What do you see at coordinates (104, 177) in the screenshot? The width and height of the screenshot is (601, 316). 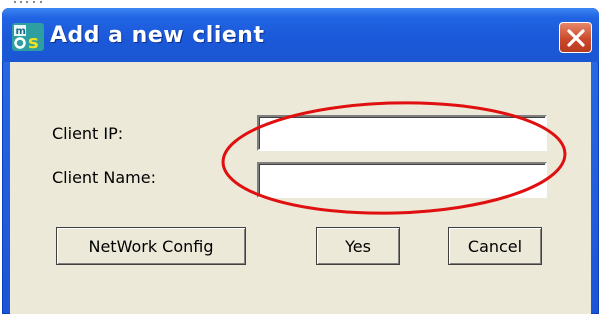 I see `client-name-label: Client Name:` at bounding box center [104, 177].